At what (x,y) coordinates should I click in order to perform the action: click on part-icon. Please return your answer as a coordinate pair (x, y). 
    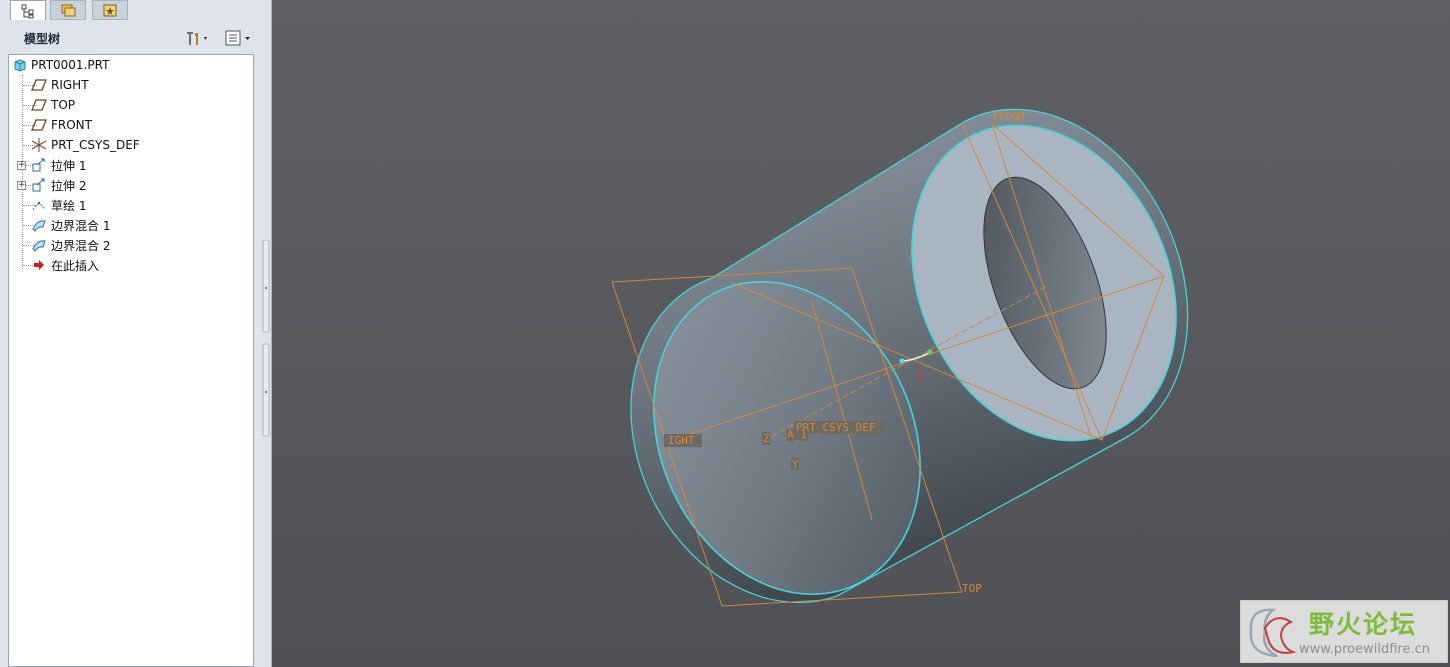
    Looking at the image, I should click on (20, 65).